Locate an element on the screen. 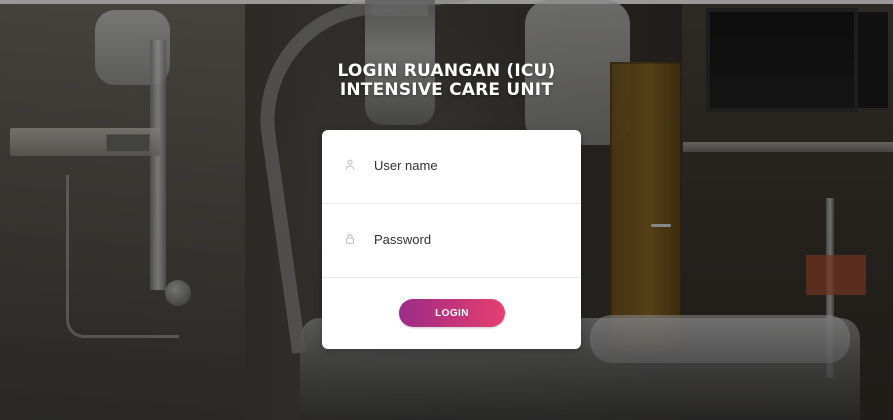 Image resolution: width=893 pixels, height=420 pixels. password-input is located at coordinates (466, 239).